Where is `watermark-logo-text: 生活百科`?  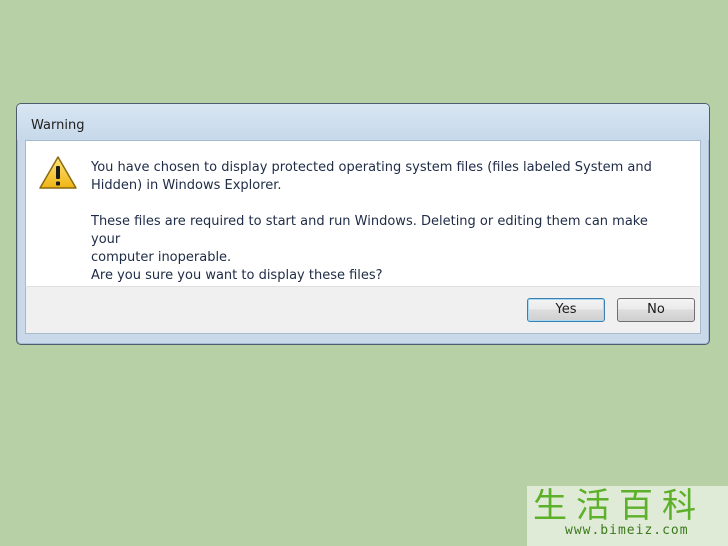 watermark-logo-text: 生活百科 is located at coordinates (619, 506).